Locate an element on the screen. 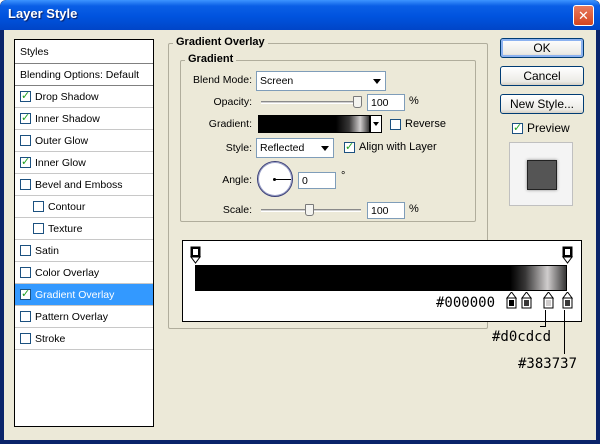 This screenshot has height=444, width=600. style-item-inner-shadow: Inner Shadow is located at coordinates (84, 119).